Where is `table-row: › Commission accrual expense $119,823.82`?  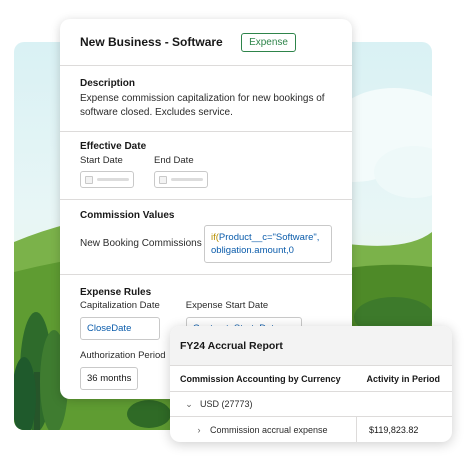 table-row: › Commission accrual expense $119,823.82 is located at coordinates (311, 429).